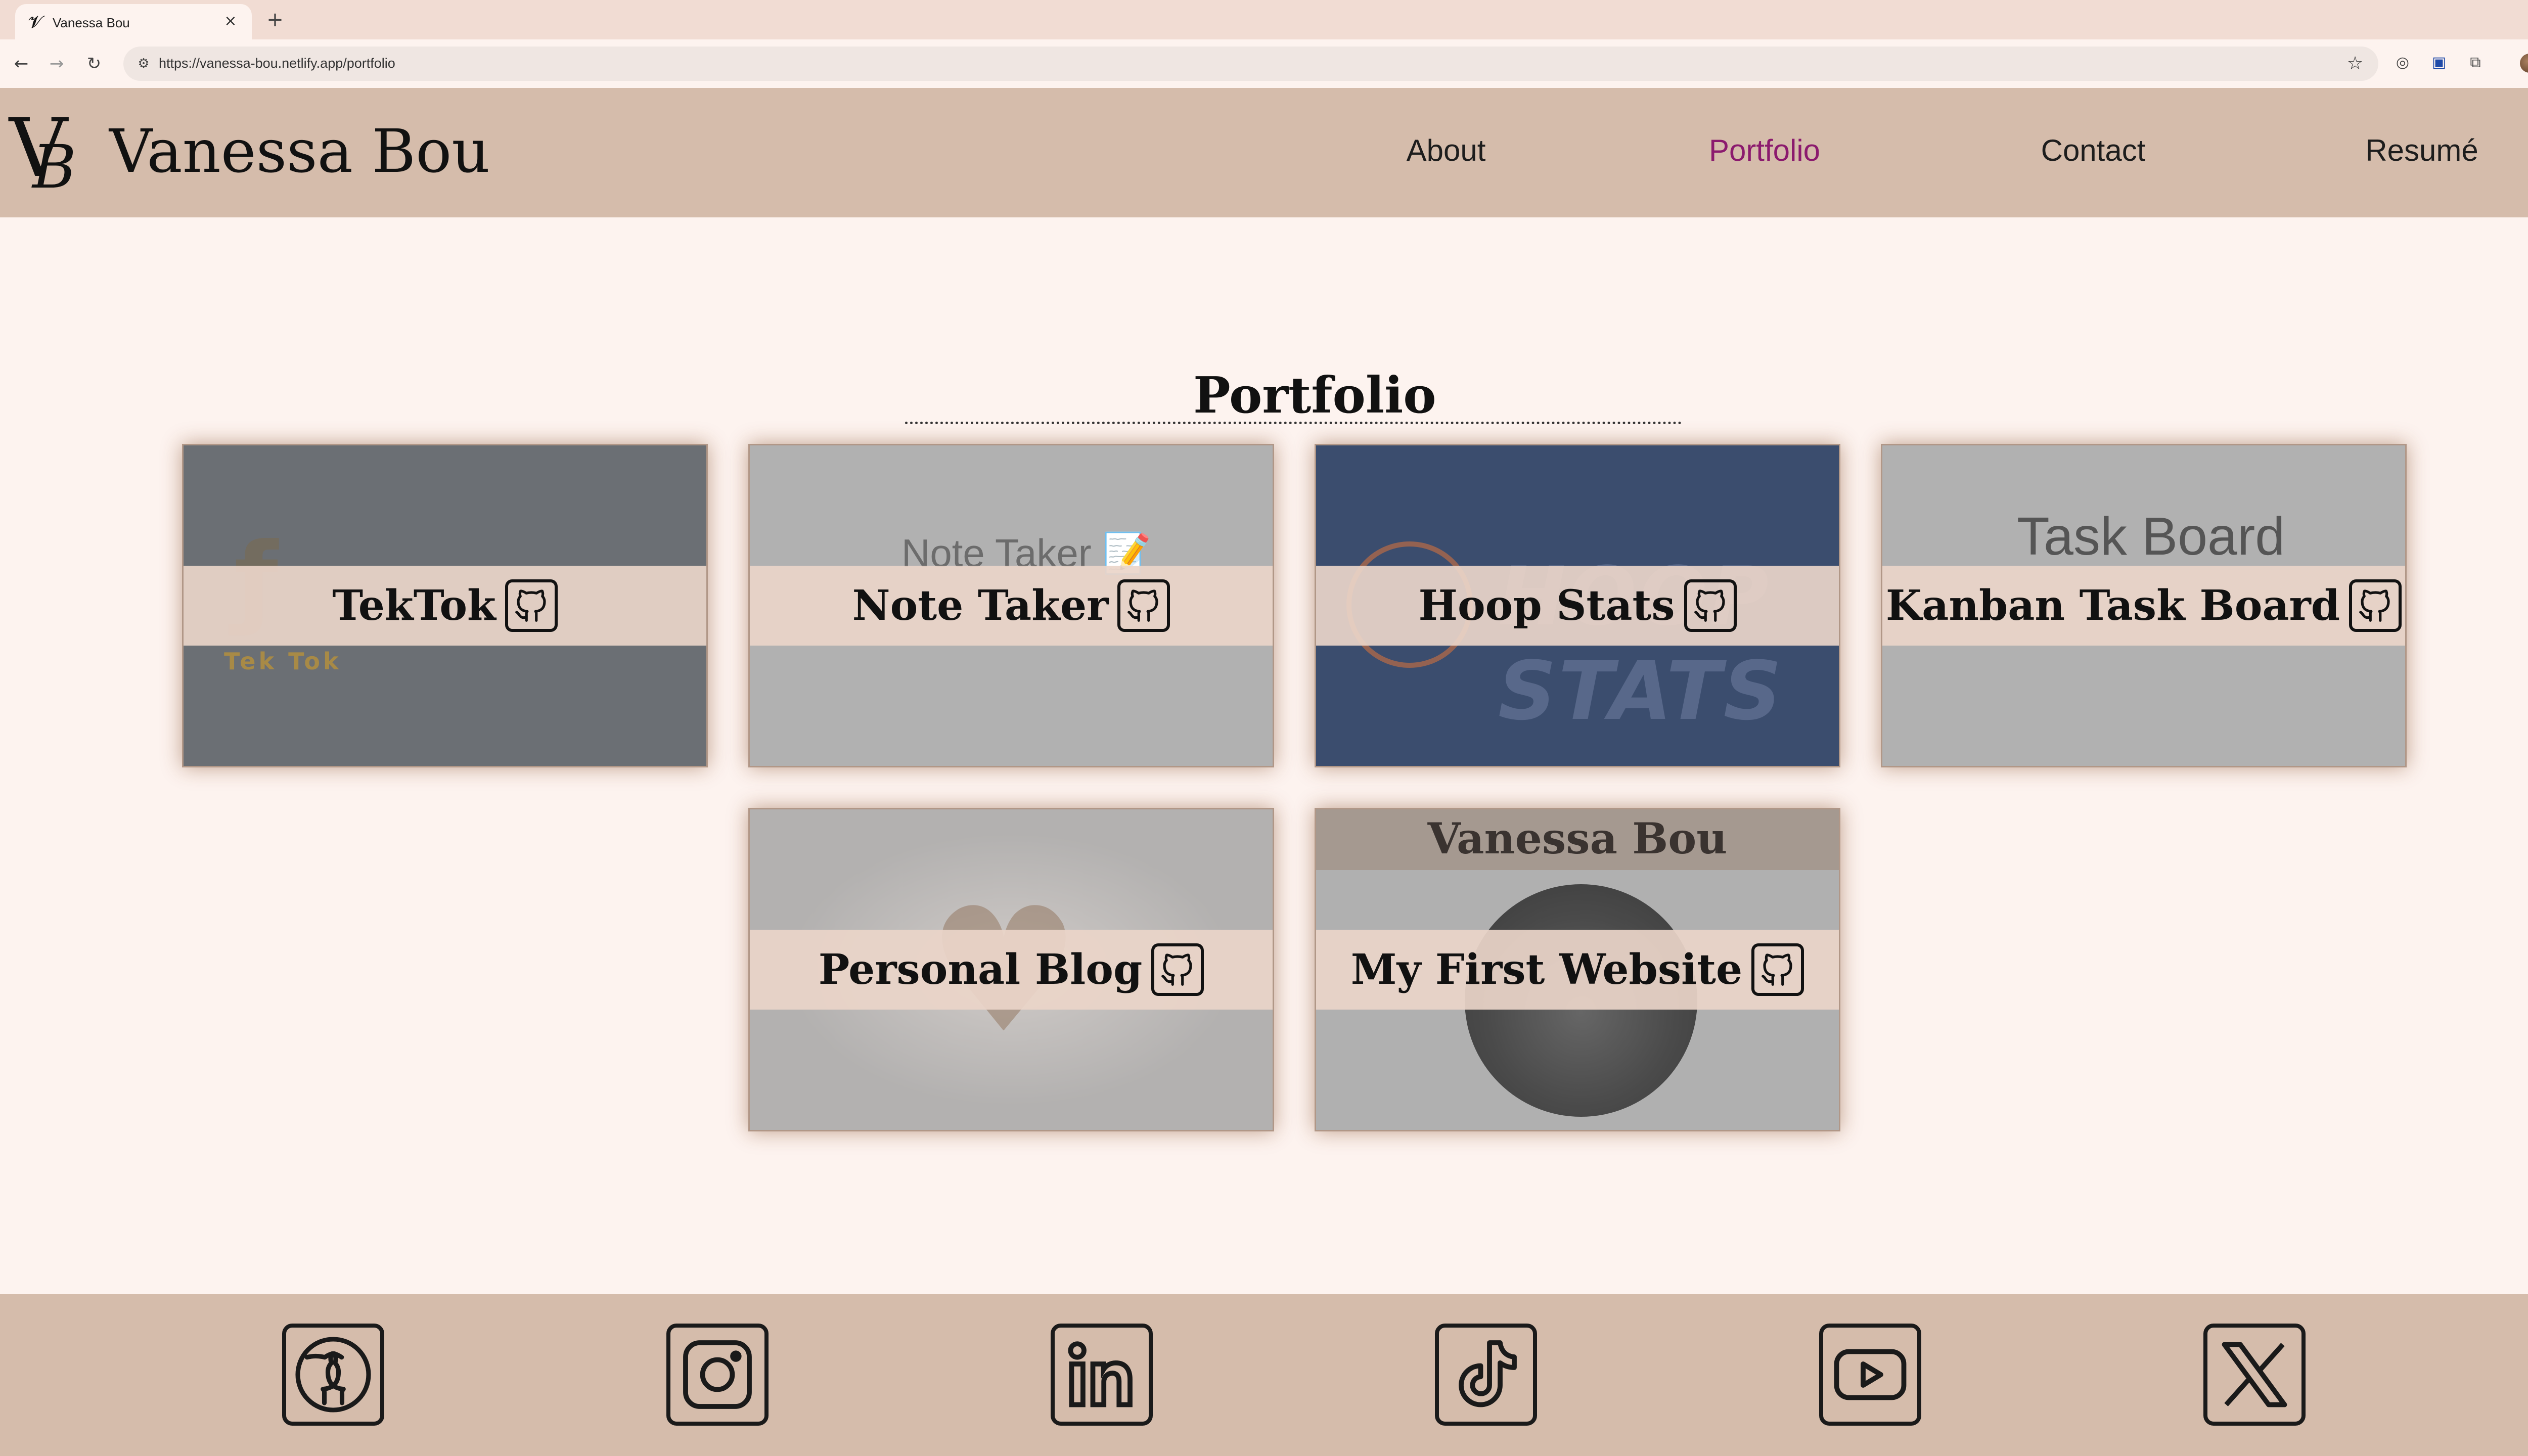  I want to click on card-title-band: TekTok, so click(445, 606).